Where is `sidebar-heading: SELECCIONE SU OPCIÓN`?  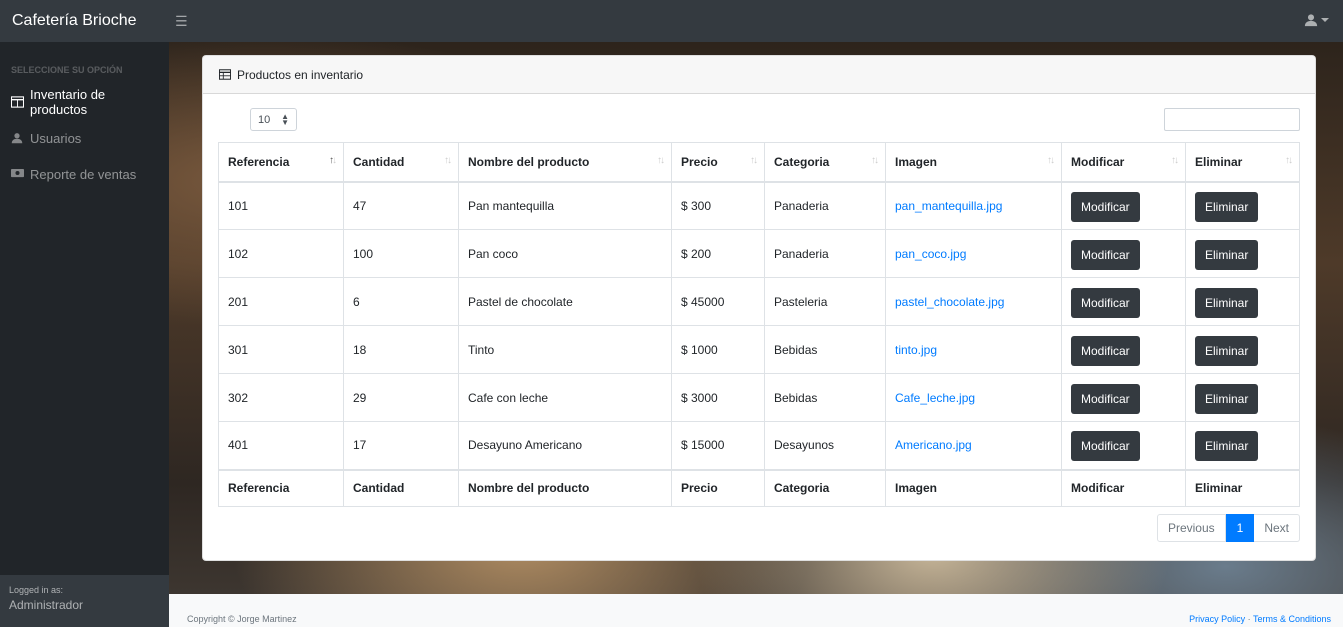
sidebar-heading: SELECCIONE SU OPCIÓN is located at coordinates (67, 70).